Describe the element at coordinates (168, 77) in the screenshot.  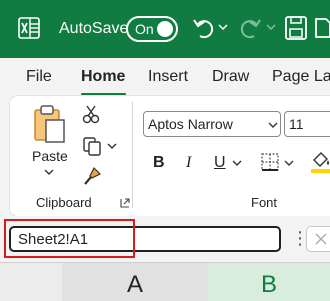
I see `tab-insert: Insert` at that location.